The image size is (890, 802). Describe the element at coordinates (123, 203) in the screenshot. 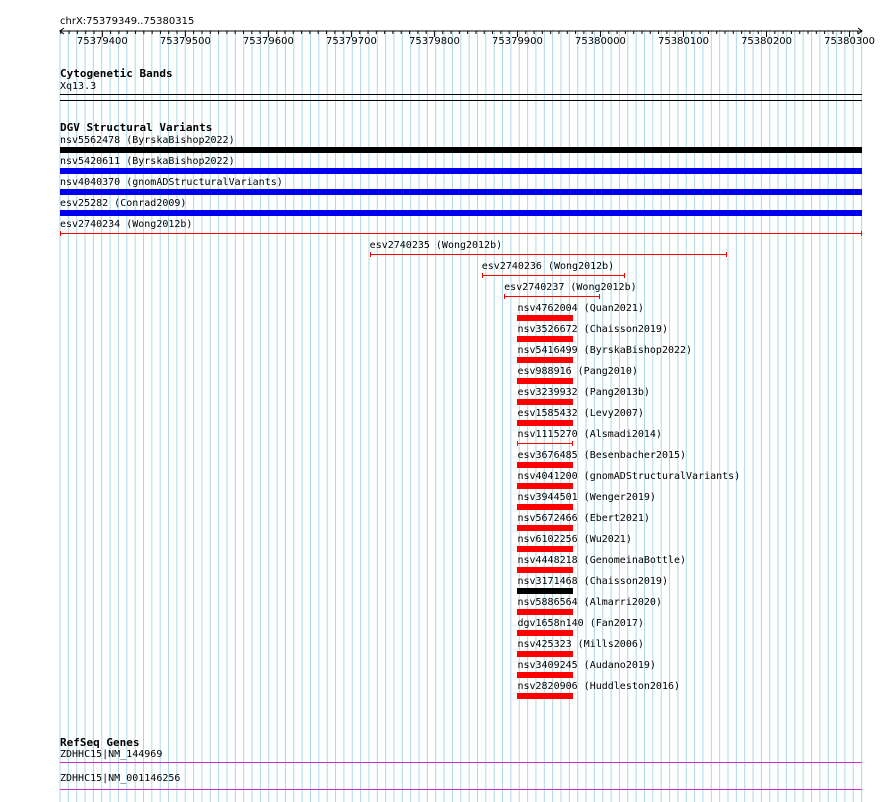

I see `feature-label: esv25282 (Conrad2009)` at that location.